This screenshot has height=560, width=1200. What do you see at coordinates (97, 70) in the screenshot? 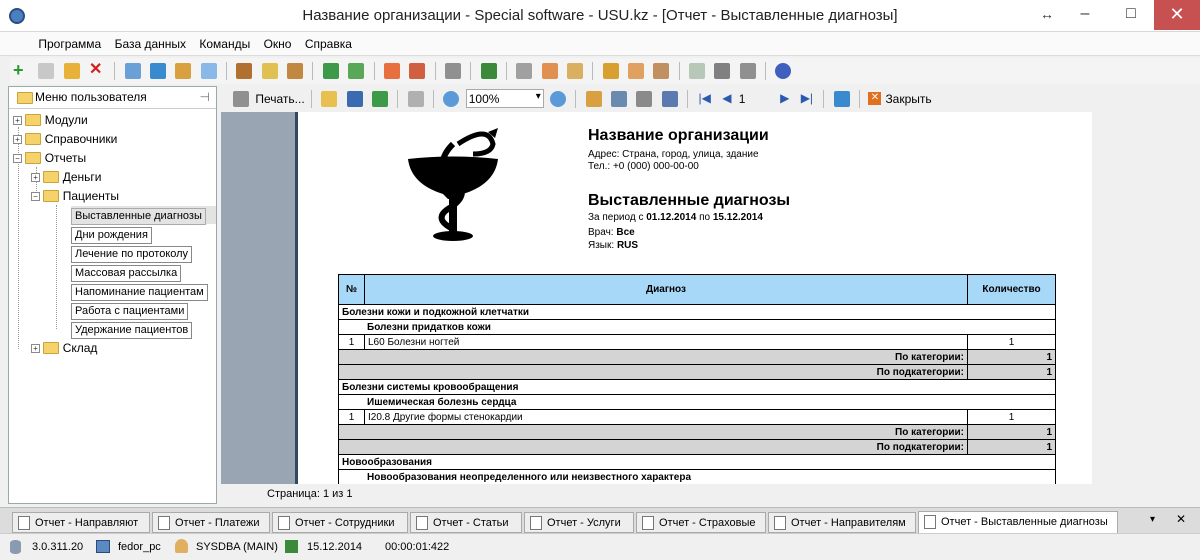
I see `delete-icon: ✕` at bounding box center [97, 70].